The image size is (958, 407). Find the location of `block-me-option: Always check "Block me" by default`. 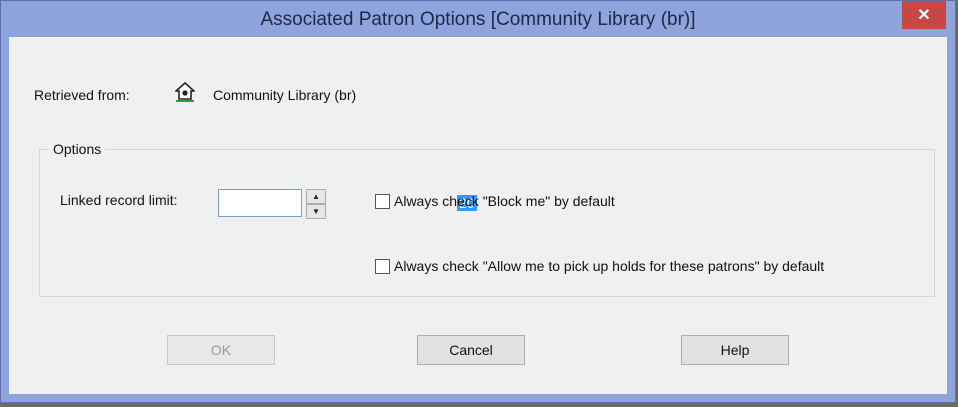

block-me-option: Always check "Block me" by default is located at coordinates (495, 201).